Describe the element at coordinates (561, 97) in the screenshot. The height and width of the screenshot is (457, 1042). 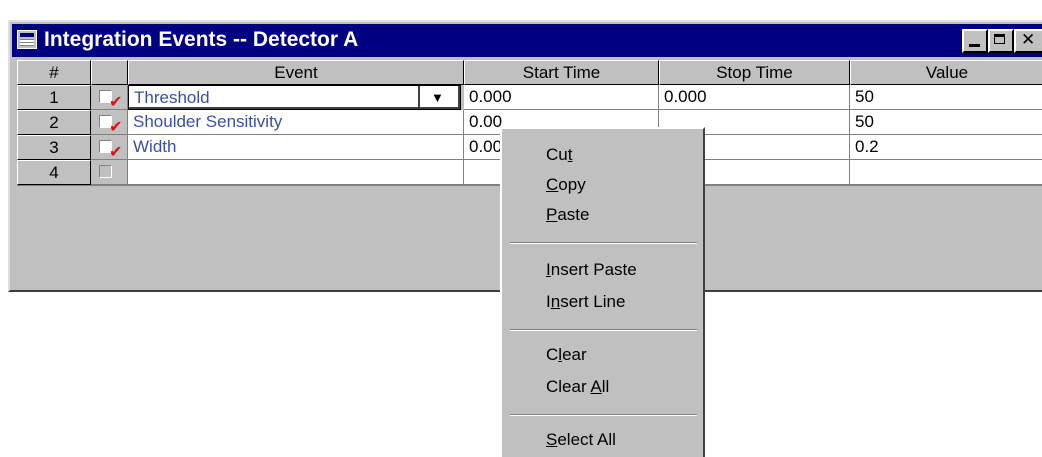
I see `start-time-cell: 0.000` at that location.